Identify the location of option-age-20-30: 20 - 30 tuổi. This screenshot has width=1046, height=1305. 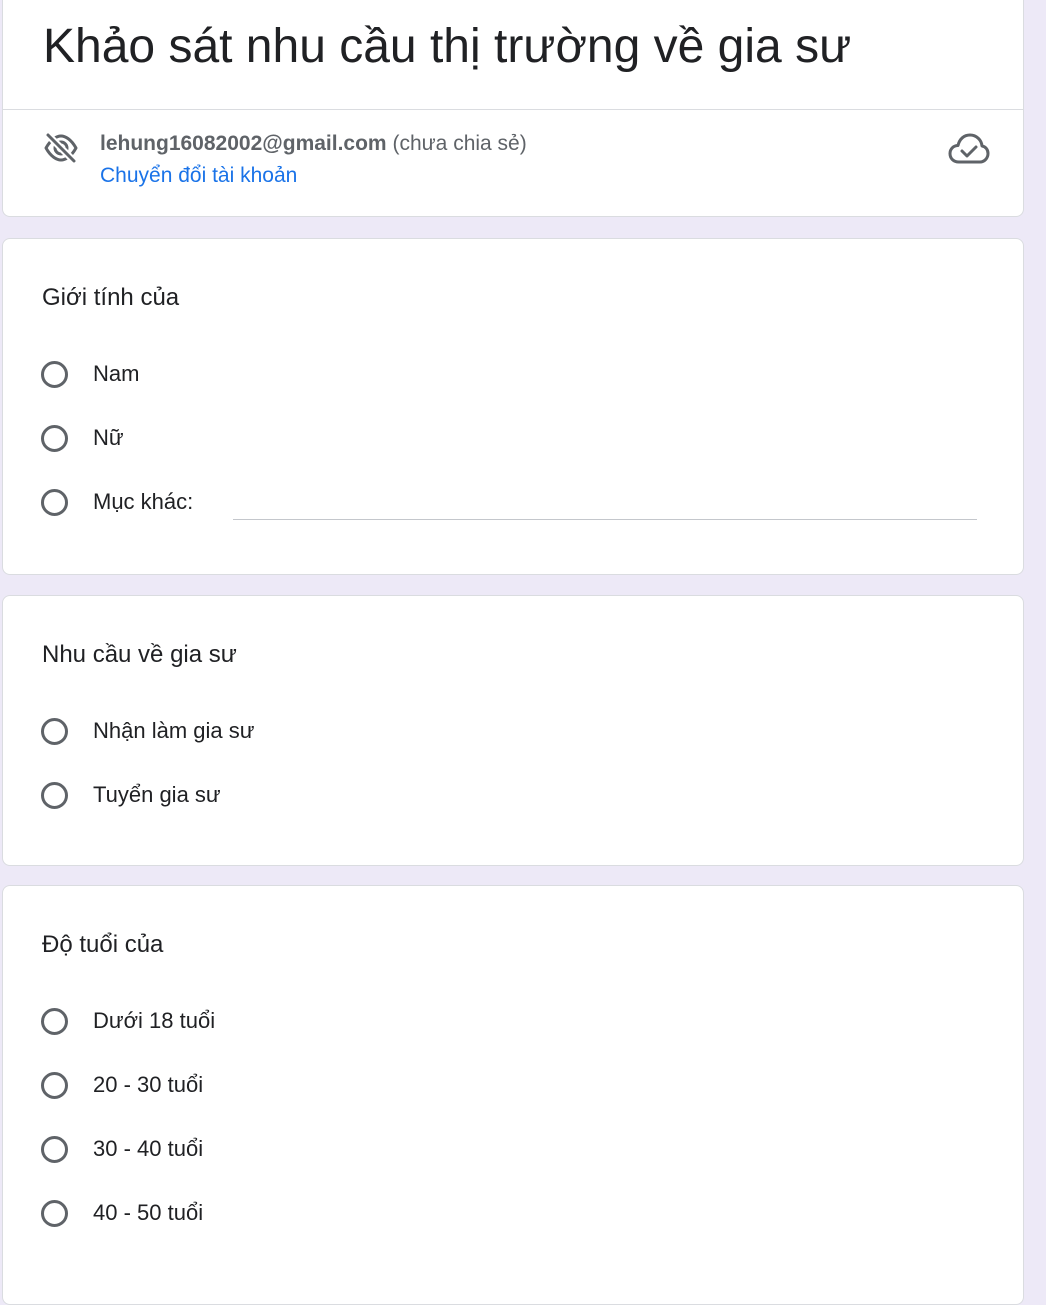
(122, 1085).